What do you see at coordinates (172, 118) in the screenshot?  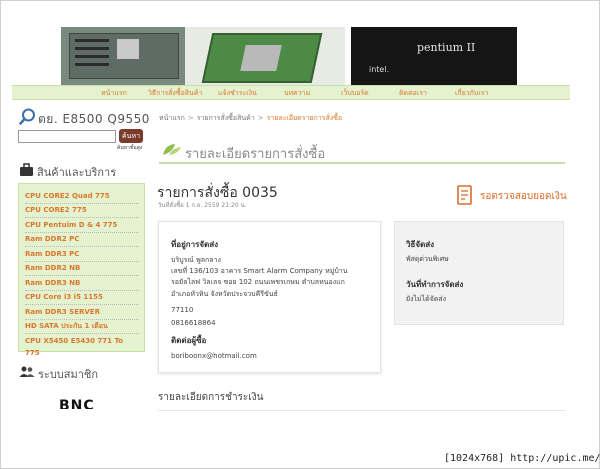 I see `breadcrumb-home: หน้าแรก` at bounding box center [172, 118].